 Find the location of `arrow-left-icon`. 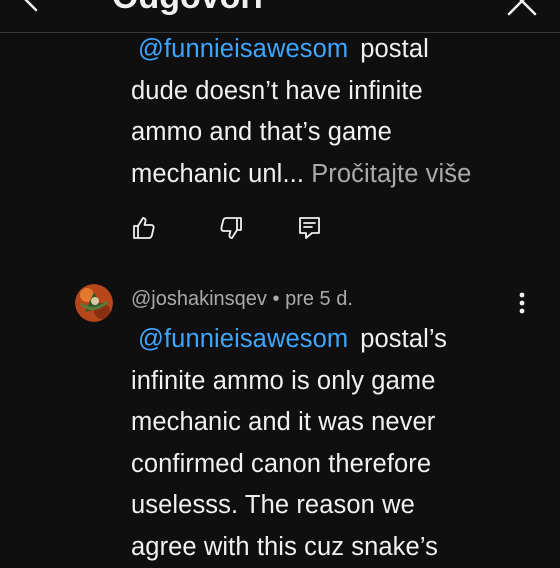

arrow-left-icon is located at coordinates (32, 7).